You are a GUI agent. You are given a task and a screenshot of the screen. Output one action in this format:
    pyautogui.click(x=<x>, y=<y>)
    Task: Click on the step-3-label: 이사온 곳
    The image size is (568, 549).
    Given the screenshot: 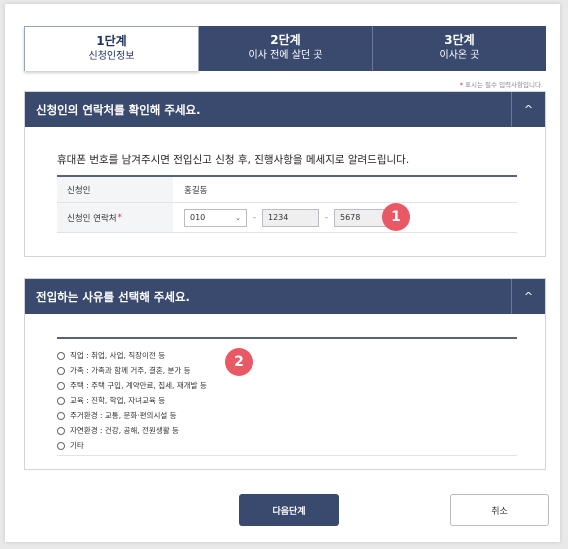 What is the action you would take?
    pyautogui.click(x=459, y=55)
    